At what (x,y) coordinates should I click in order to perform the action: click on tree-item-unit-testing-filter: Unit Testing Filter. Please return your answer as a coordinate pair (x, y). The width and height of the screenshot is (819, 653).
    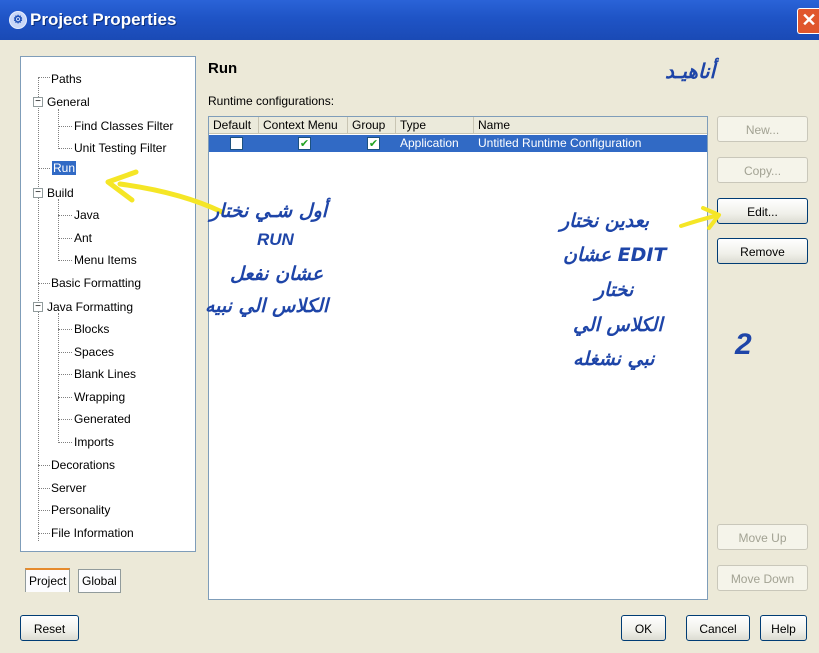
    Looking at the image, I should click on (120, 148).